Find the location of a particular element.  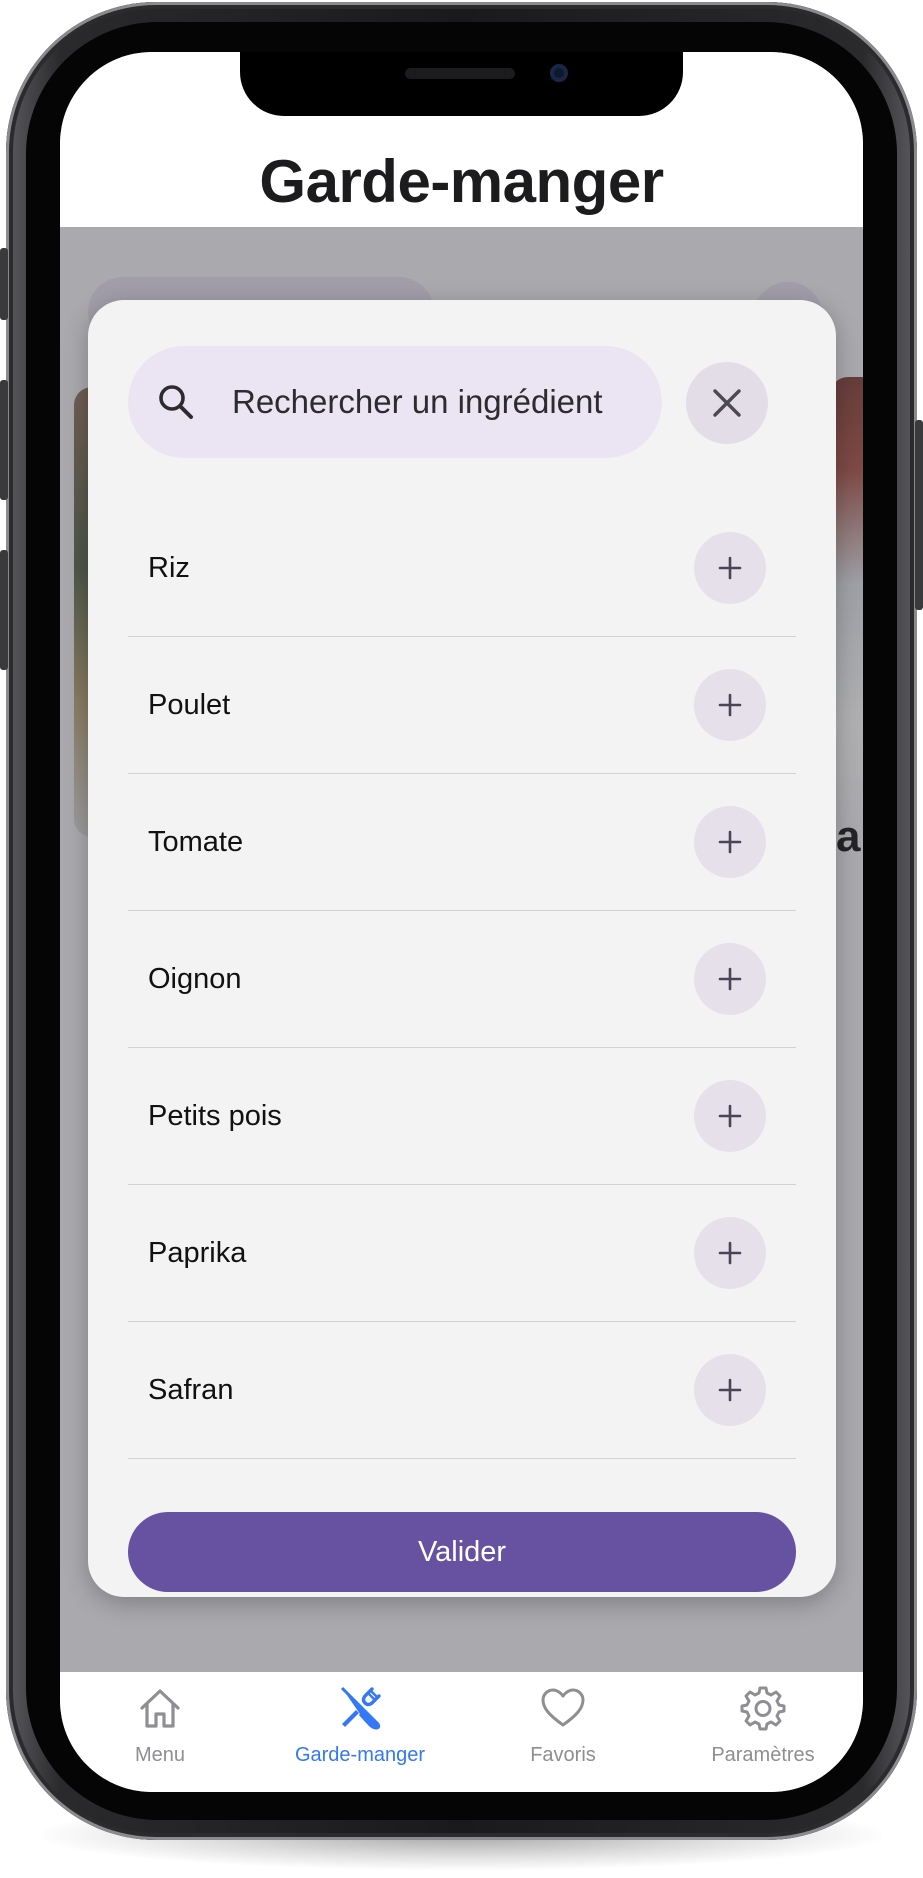

tab-label: Paramètres is located at coordinates (763, 1755).